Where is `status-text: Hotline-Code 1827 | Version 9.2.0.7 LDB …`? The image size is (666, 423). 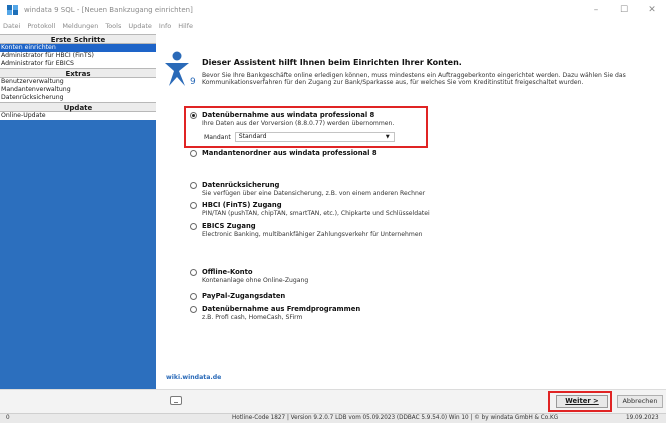
status-text: Hotline-Code 1827 | Version 9.2.0.7 LDB … is located at coordinates (395, 418).